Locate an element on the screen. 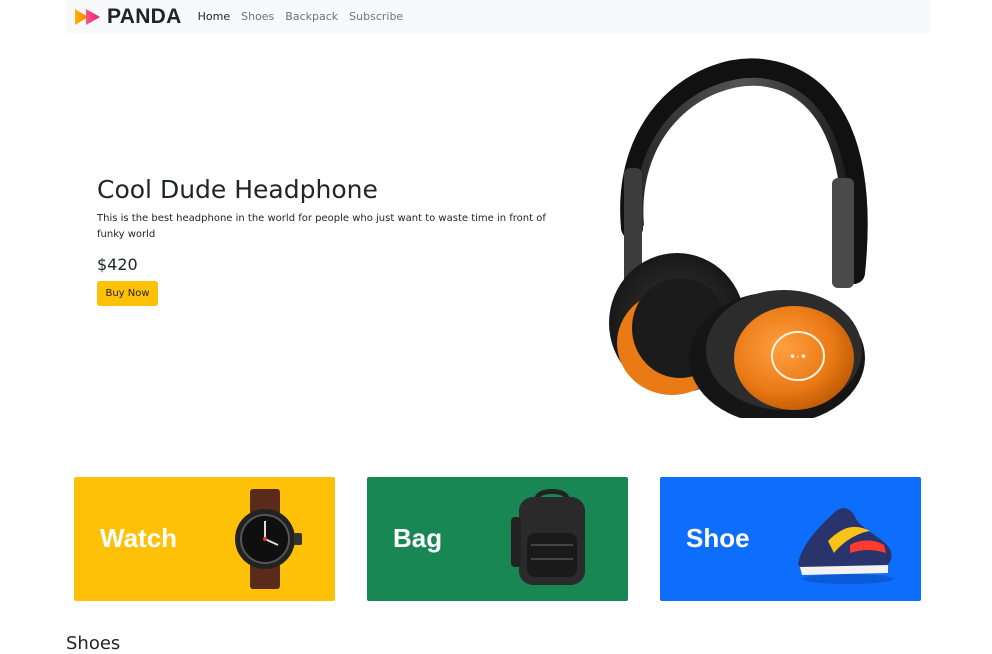 This screenshot has height=654, width=992. shoes-section-title: Shoes is located at coordinates (93, 643).